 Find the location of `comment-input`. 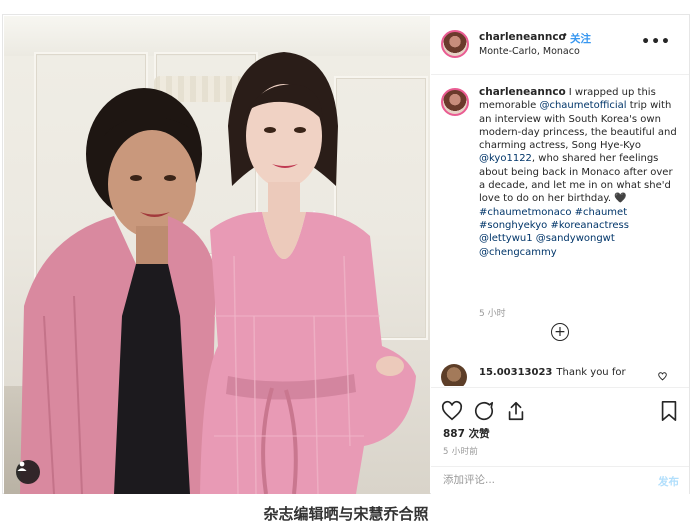

comment-input is located at coordinates (538, 480).